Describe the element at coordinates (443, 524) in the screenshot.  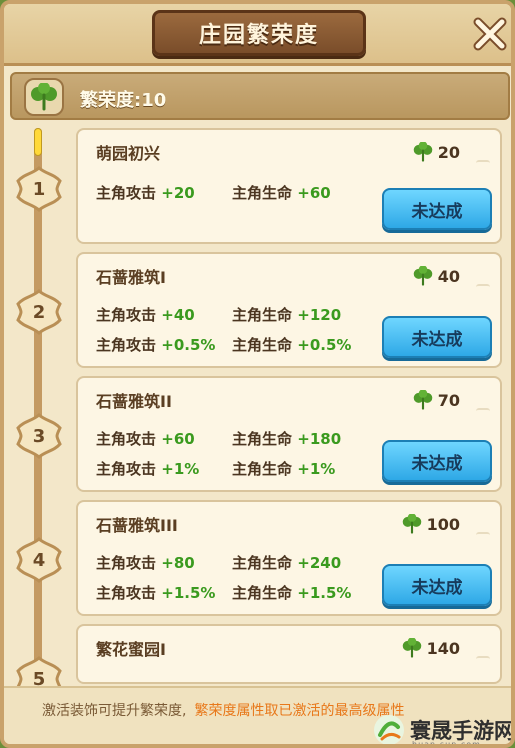
I see `tier-cost-value: 100` at that location.